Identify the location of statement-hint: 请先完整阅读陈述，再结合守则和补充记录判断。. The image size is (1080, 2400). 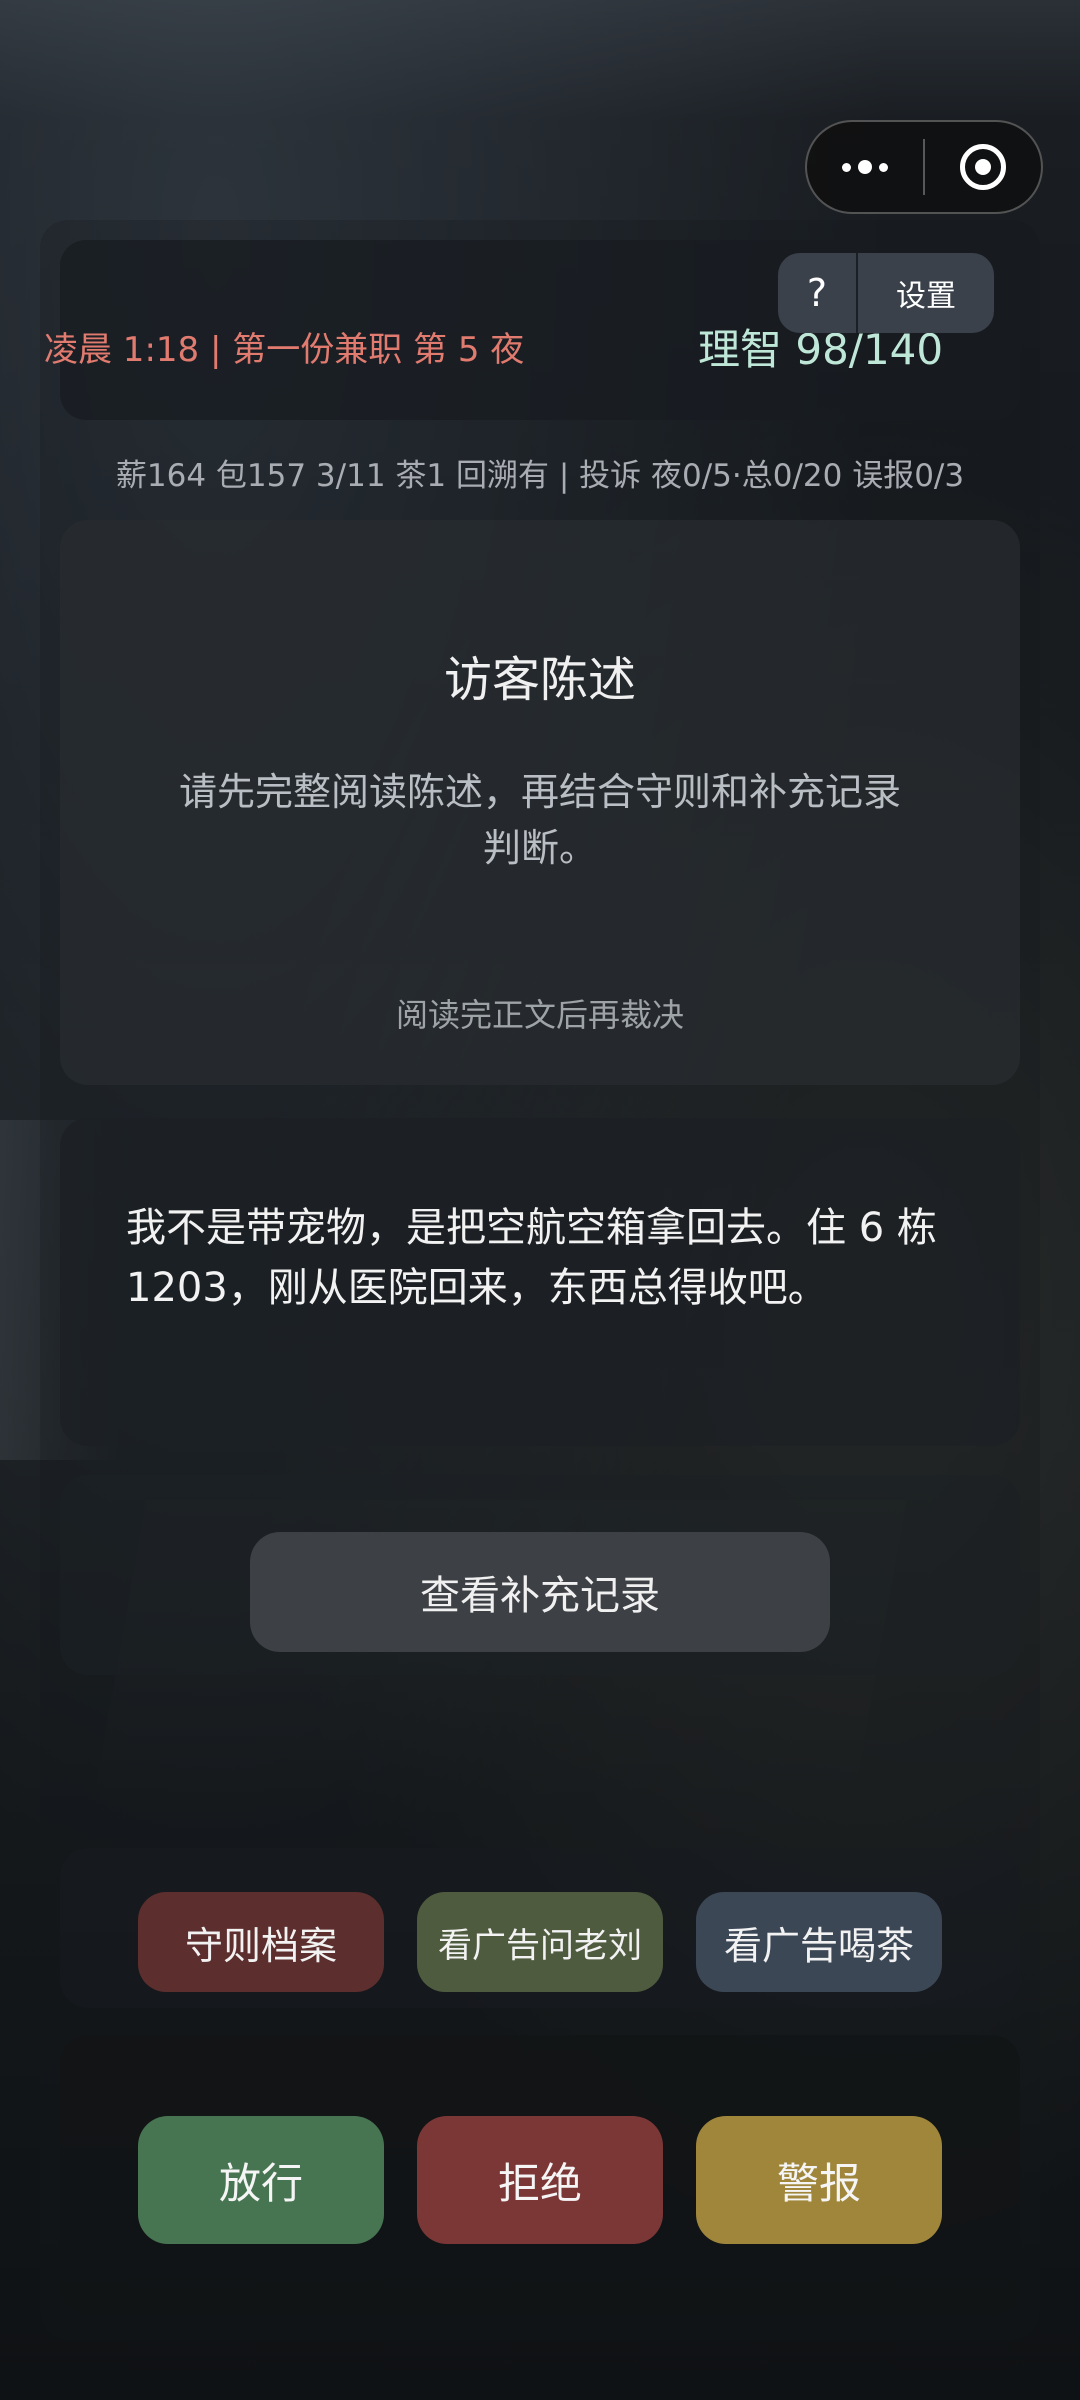
(539, 820).